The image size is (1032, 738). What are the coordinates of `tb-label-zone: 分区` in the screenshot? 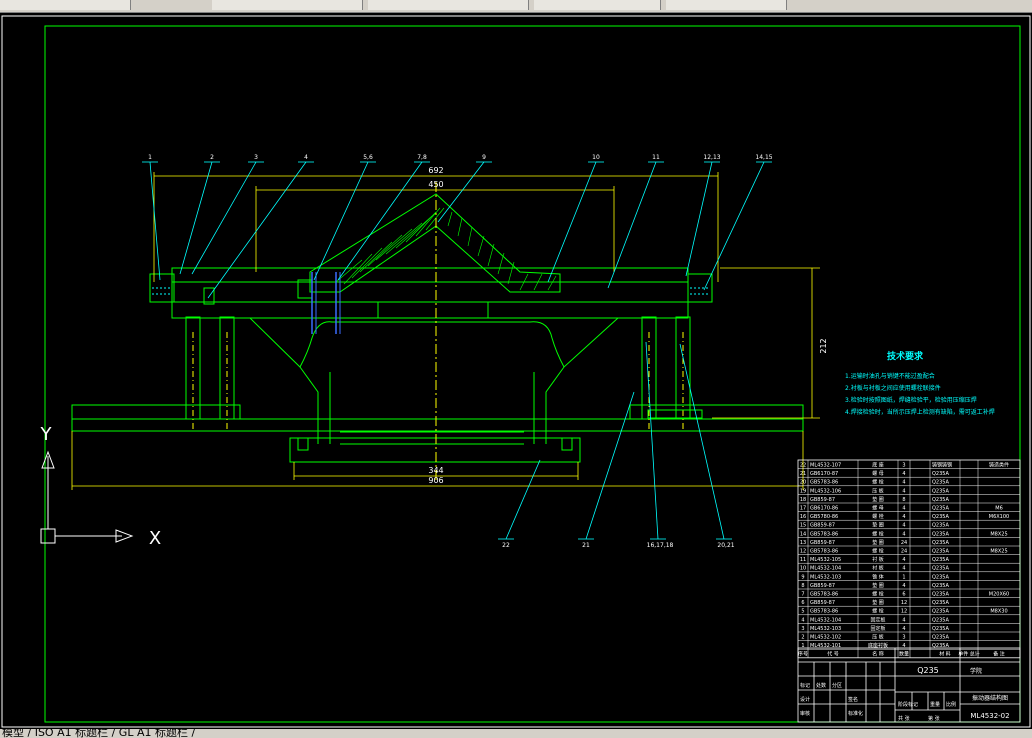 It's located at (837, 685).